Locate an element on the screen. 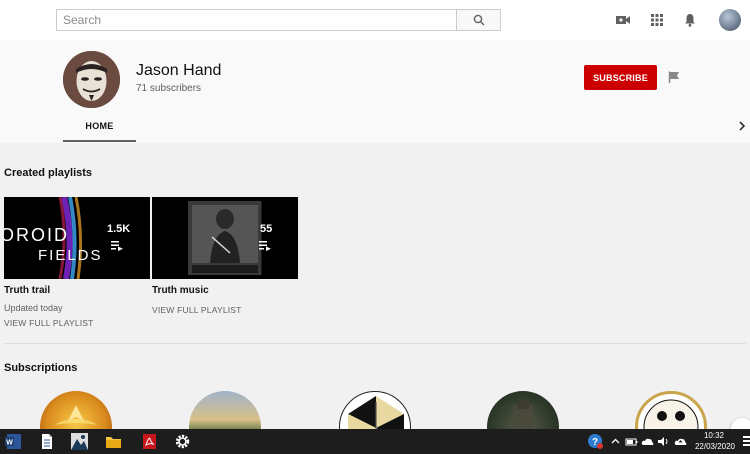 The image size is (750, 454). photo-app-icon is located at coordinates (79, 441).